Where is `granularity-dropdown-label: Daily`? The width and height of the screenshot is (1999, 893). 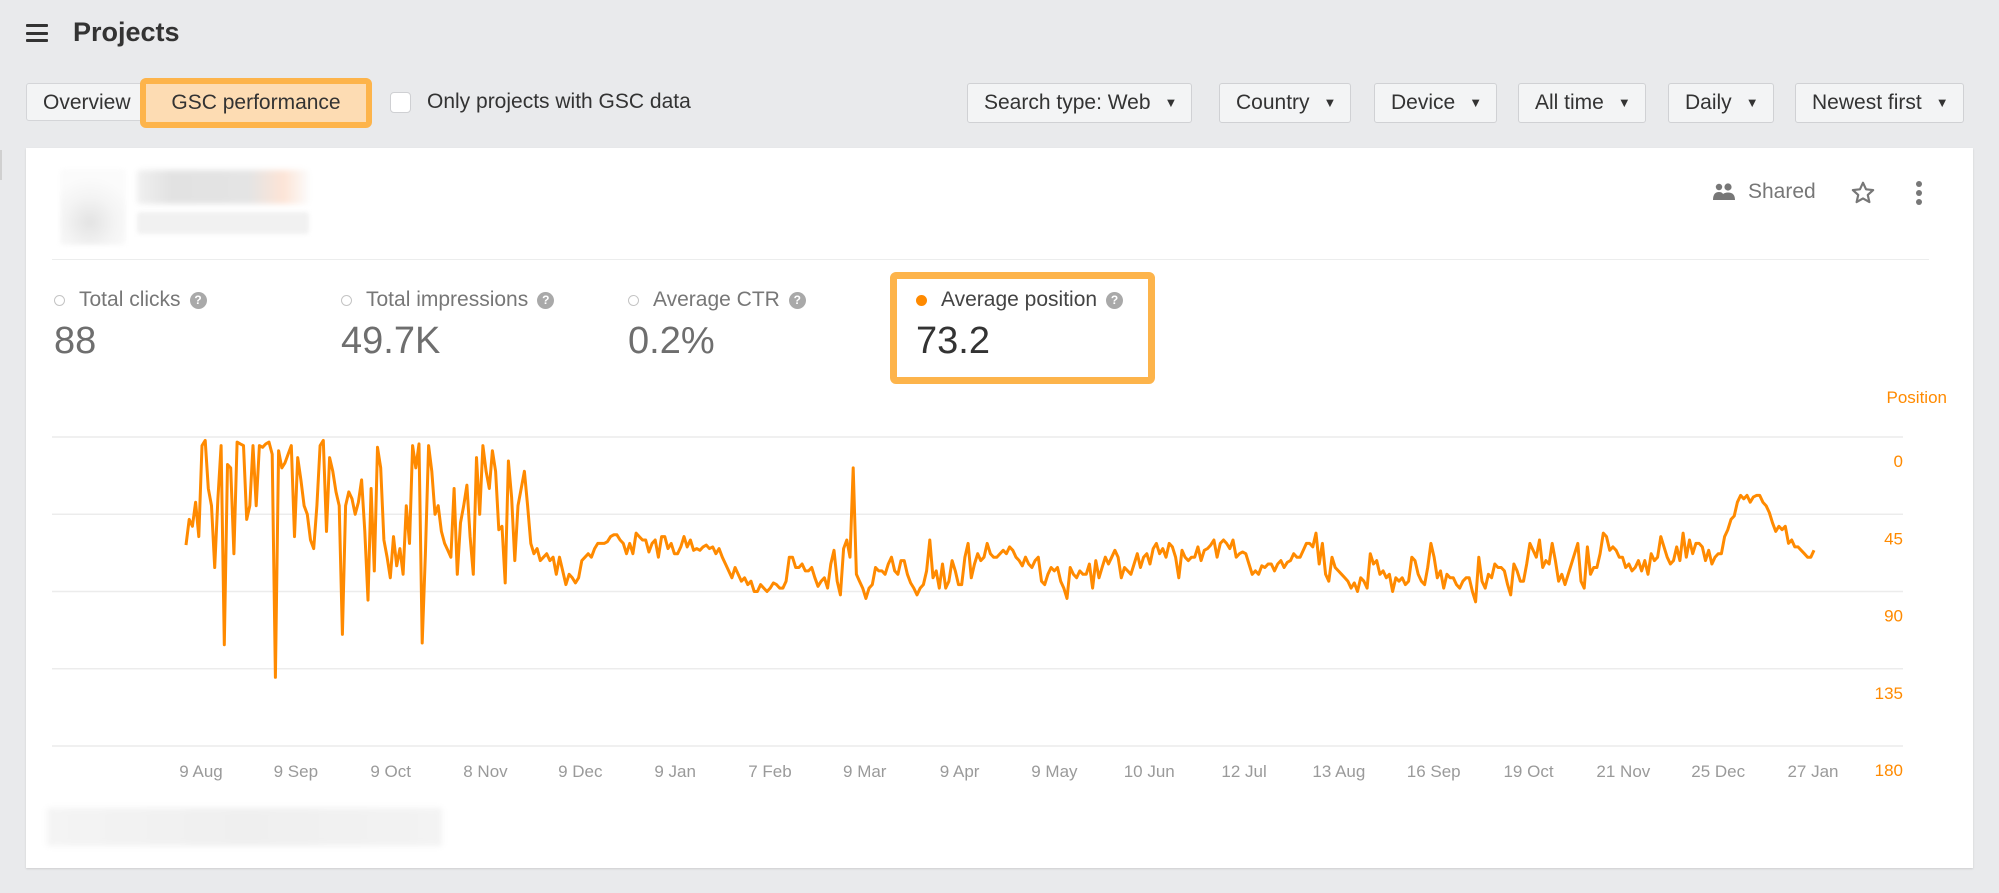
granularity-dropdown-label: Daily is located at coordinates (1708, 102).